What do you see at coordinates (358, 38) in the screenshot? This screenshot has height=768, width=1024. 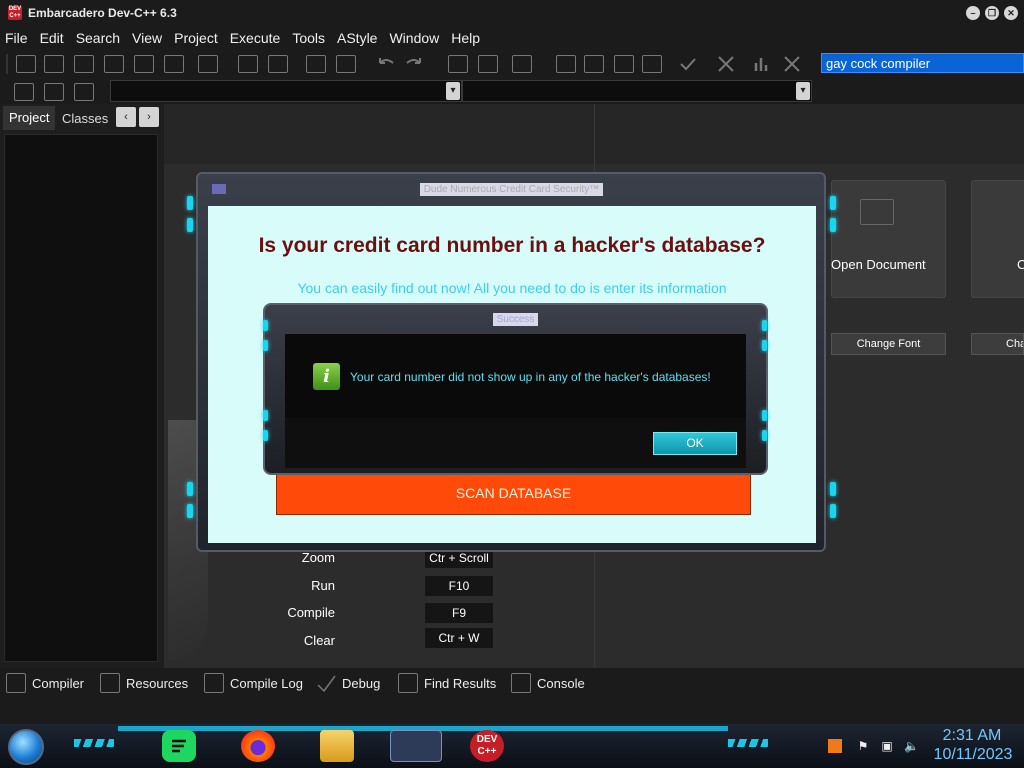 I see `menu-astyle: AStyle` at bounding box center [358, 38].